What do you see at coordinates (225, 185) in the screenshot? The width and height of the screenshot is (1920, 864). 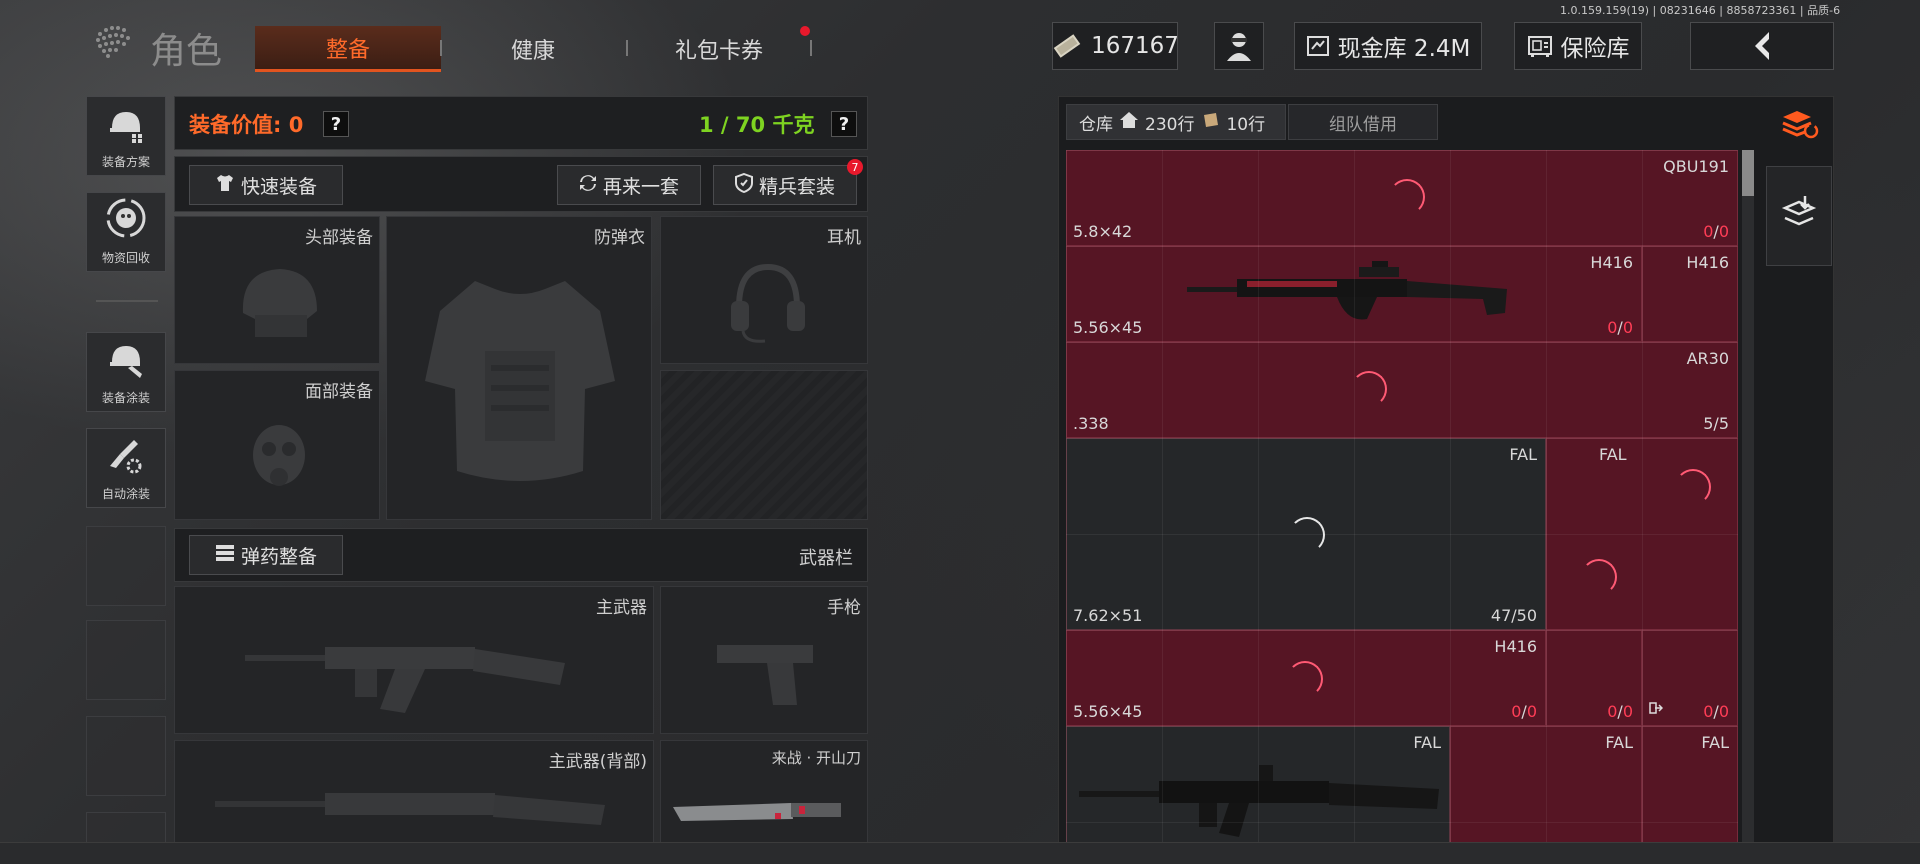 I see `shirt-icon` at bounding box center [225, 185].